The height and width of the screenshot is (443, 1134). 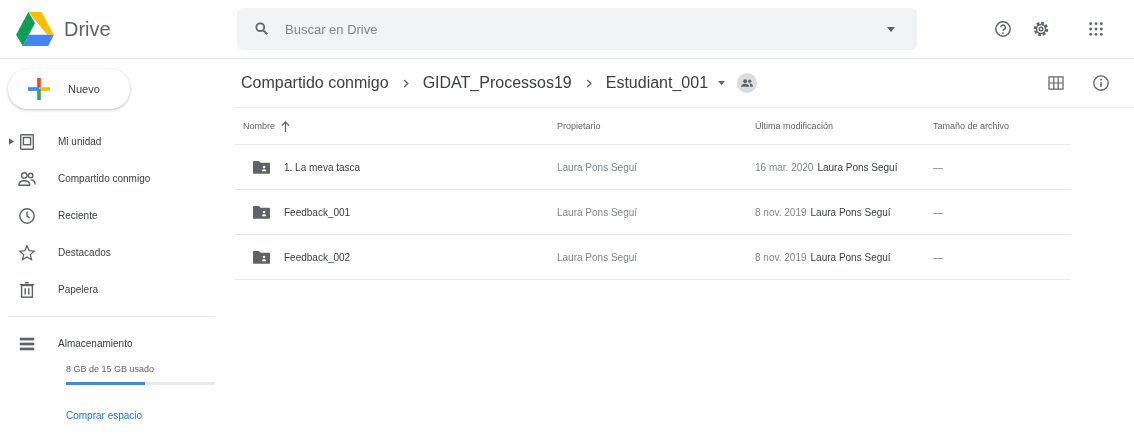 I want to click on search-bar: Buscar en Drive, so click(x=577, y=29).